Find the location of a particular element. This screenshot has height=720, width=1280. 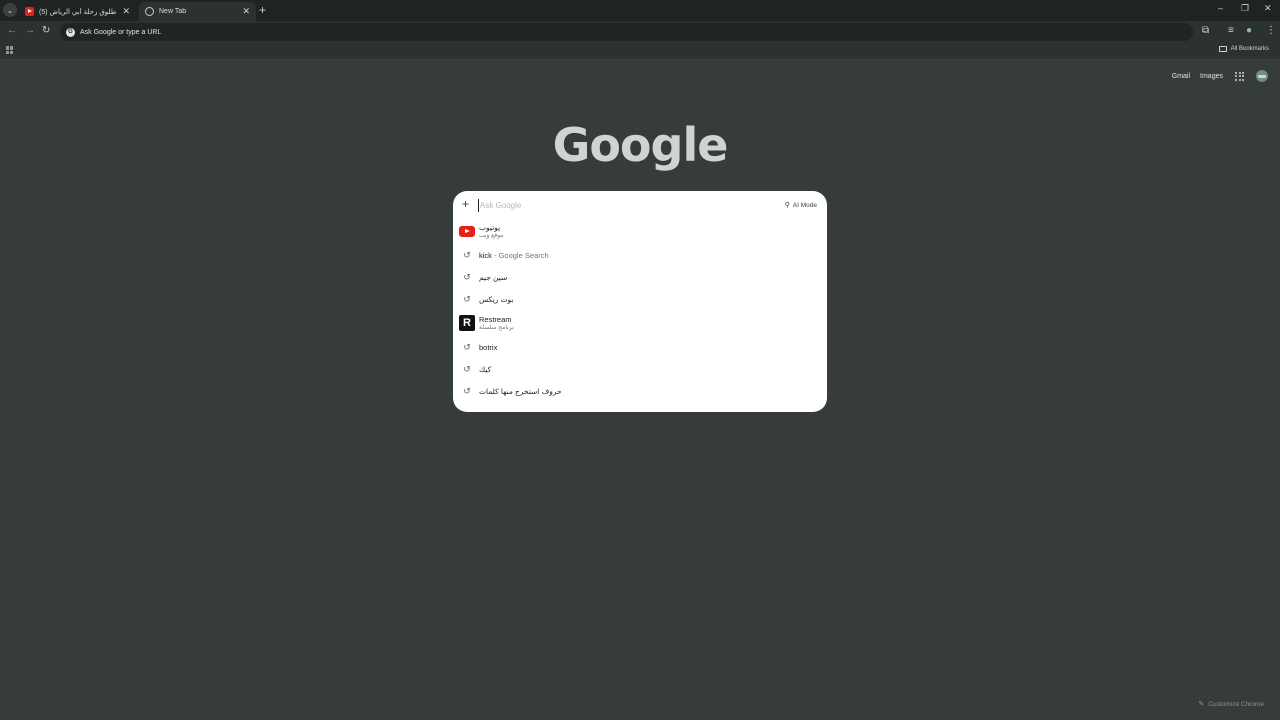

suggestion-item: ↺ كيك is located at coordinates (640, 369).